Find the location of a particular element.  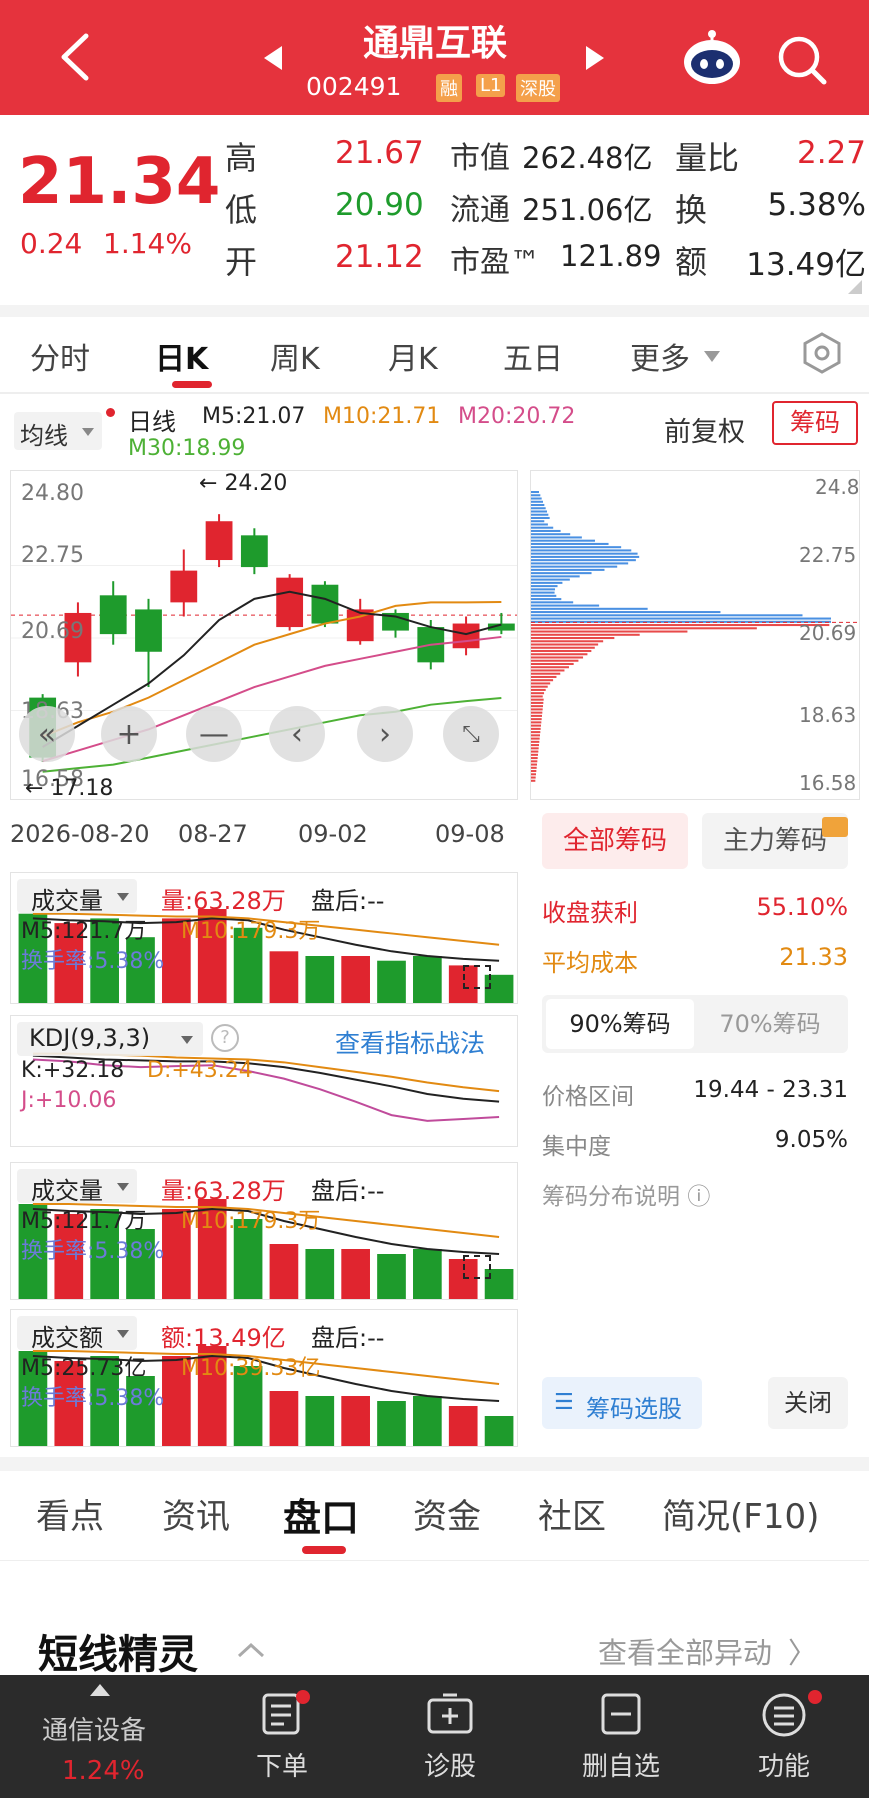

kdj-help-icon: ? is located at coordinates (225, 1038).